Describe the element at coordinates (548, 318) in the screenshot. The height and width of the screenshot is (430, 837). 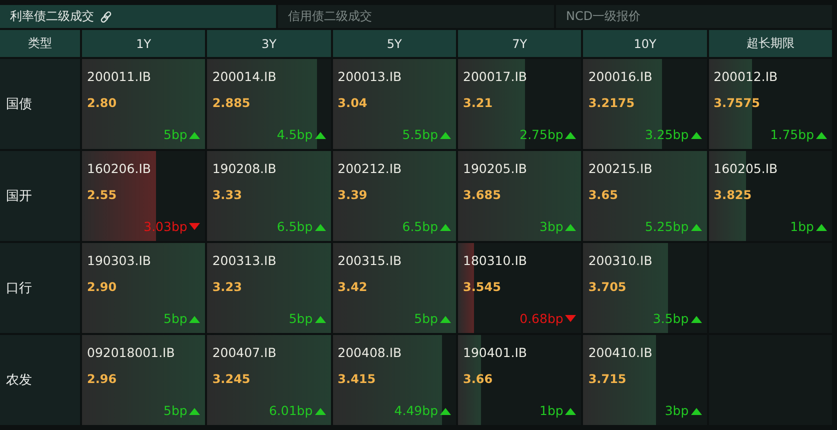
I see `change-value: 0.68bp` at that location.